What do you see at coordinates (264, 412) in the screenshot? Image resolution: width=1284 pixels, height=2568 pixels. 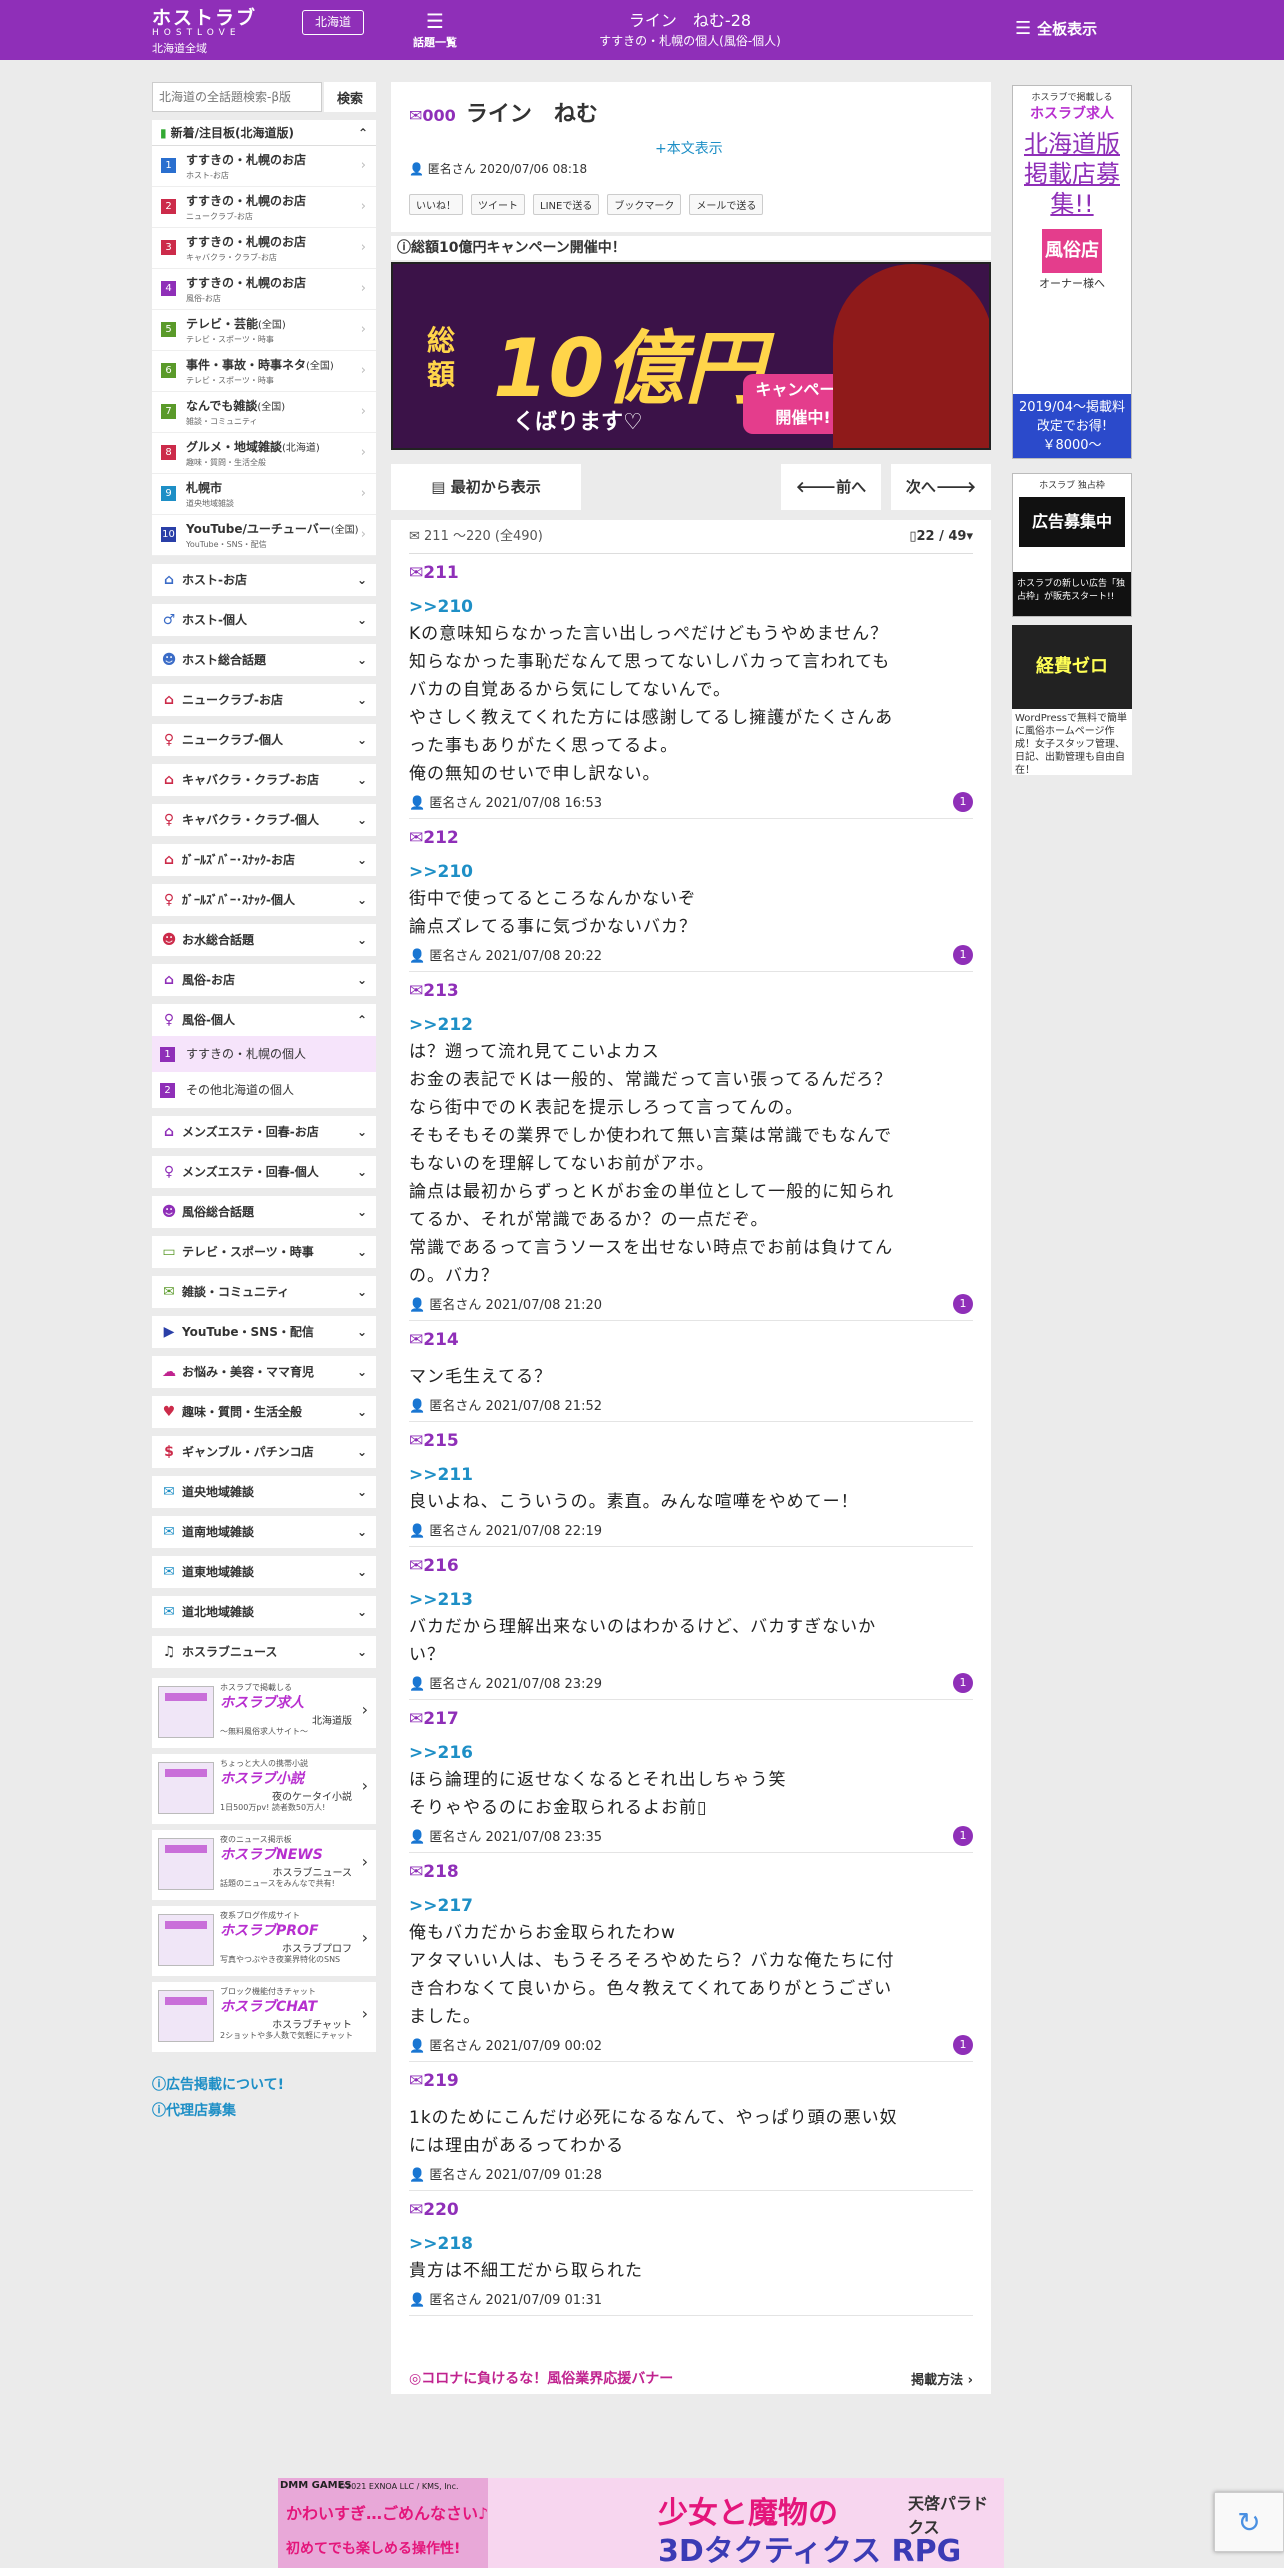 I see `new-board-item: 7 なんでも雑談(全国) 雑談・コミュニティ ›` at bounding box center [264, 412].